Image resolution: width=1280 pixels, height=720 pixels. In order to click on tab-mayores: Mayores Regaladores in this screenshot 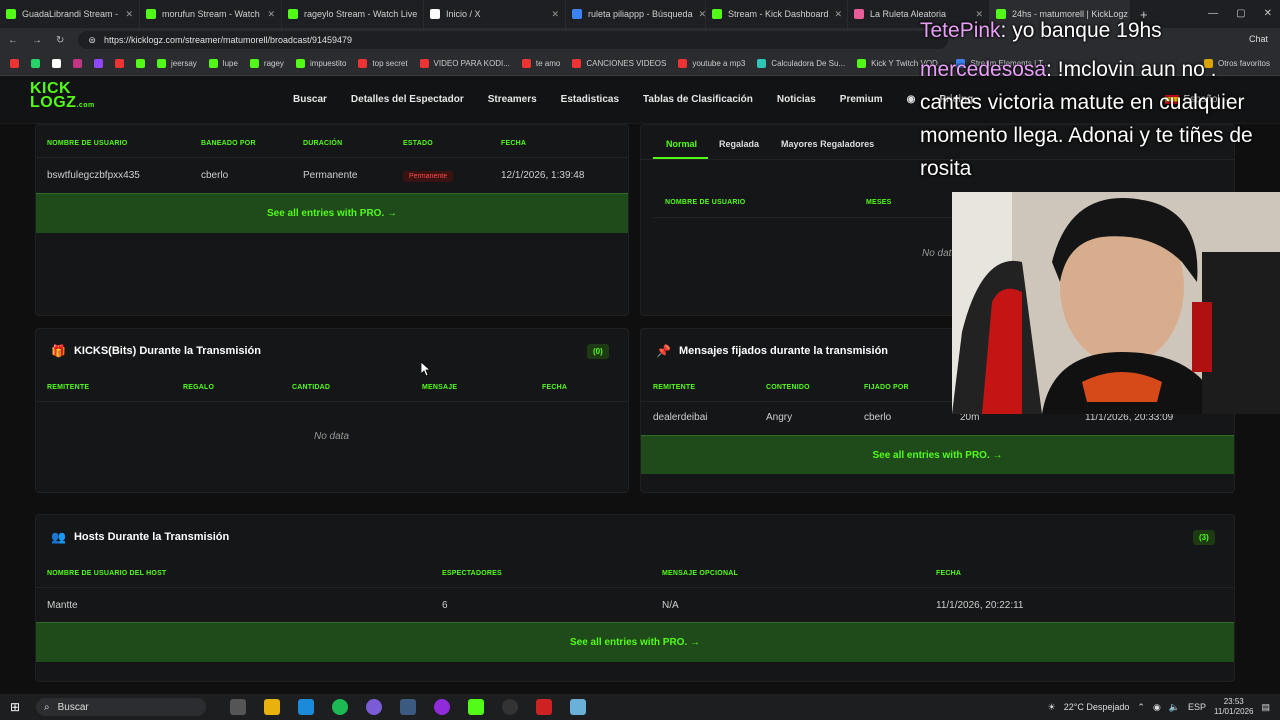, I will do `click(827, 144)`.